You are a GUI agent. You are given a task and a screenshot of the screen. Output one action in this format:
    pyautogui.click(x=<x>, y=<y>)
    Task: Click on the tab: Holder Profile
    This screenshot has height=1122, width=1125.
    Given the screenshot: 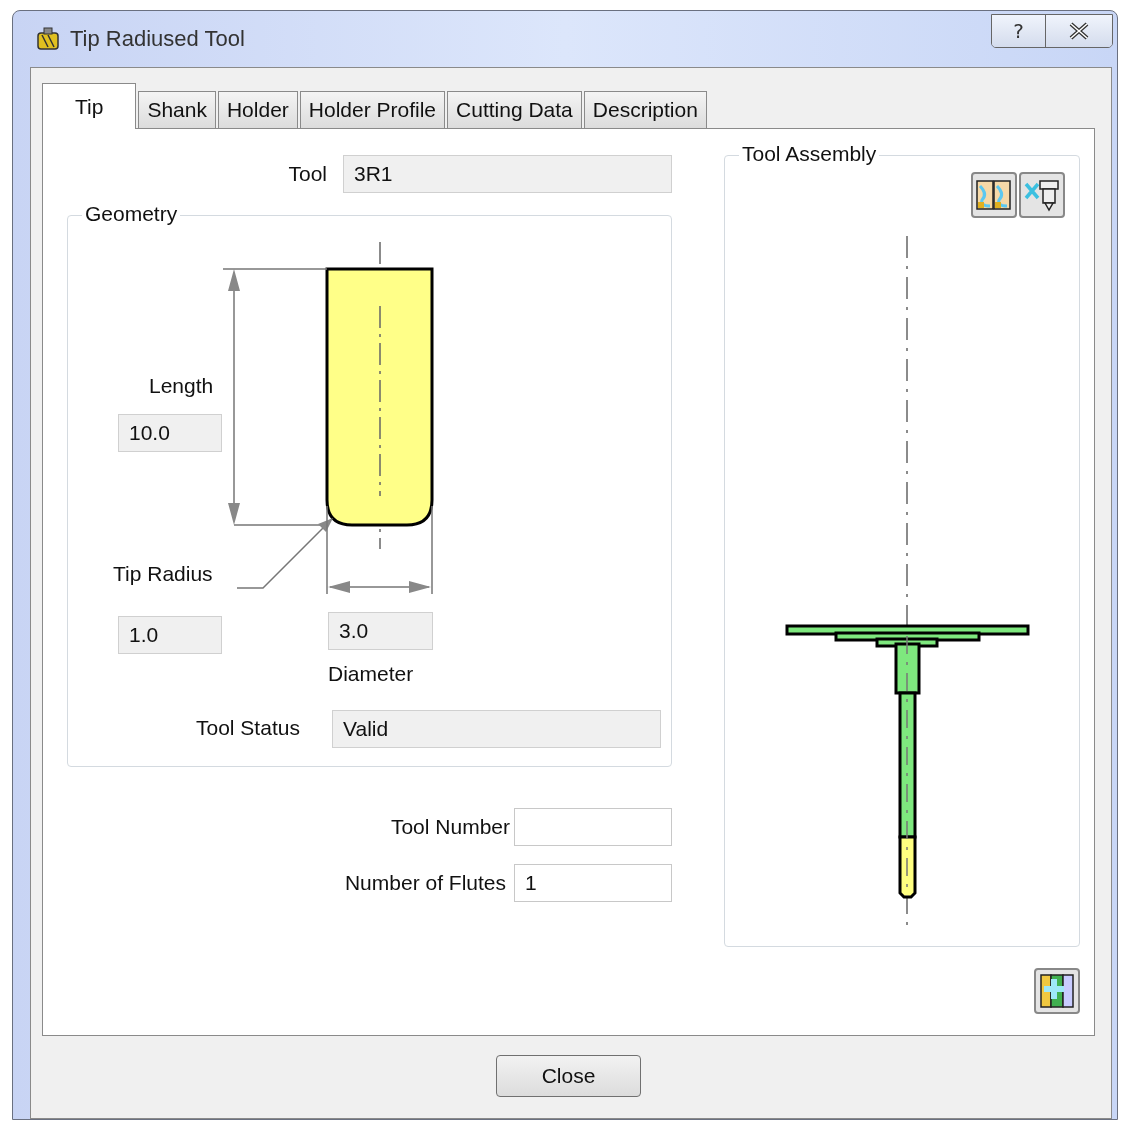 What is the action you would take?
    pyautogui.click(x=372, y=109)
    